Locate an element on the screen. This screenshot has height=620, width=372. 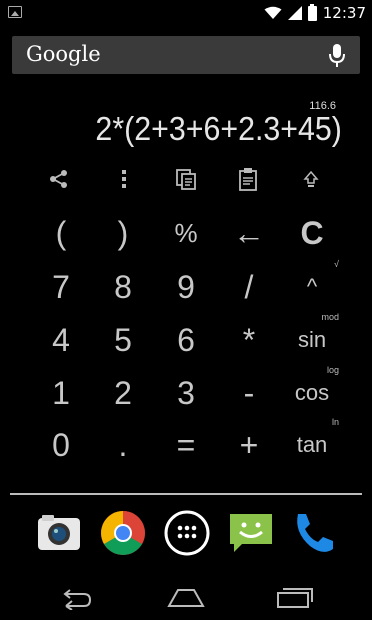
key-power: ^ √ is located at coordinates (312, 286).